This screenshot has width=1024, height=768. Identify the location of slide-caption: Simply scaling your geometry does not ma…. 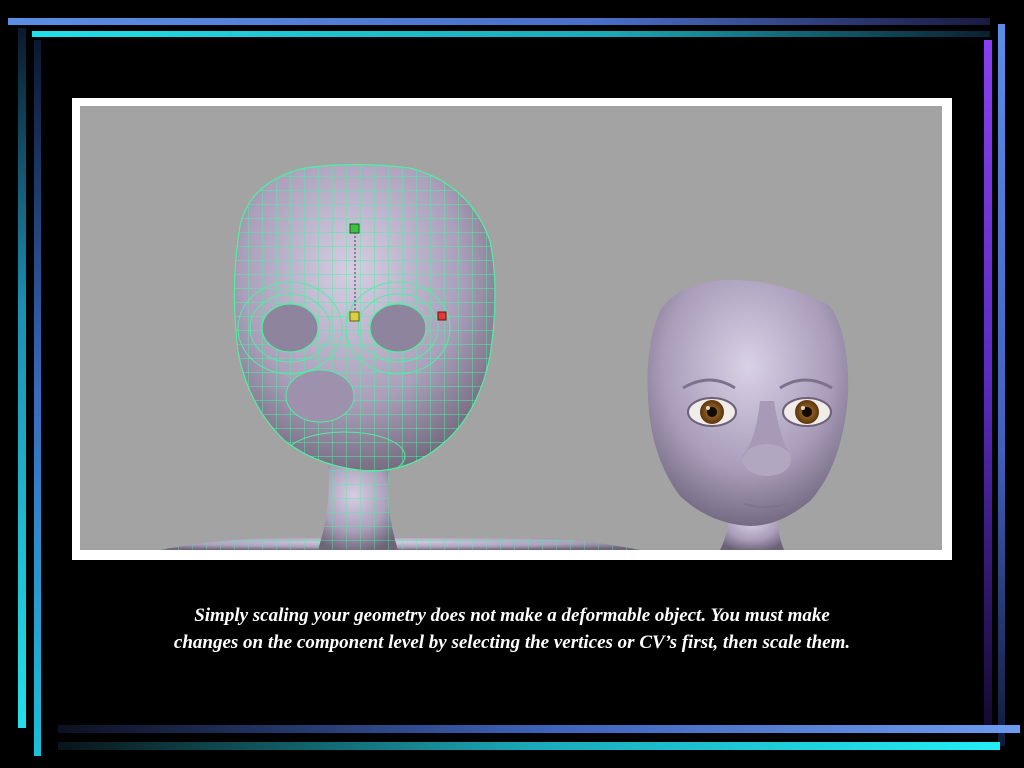
(512, 629).